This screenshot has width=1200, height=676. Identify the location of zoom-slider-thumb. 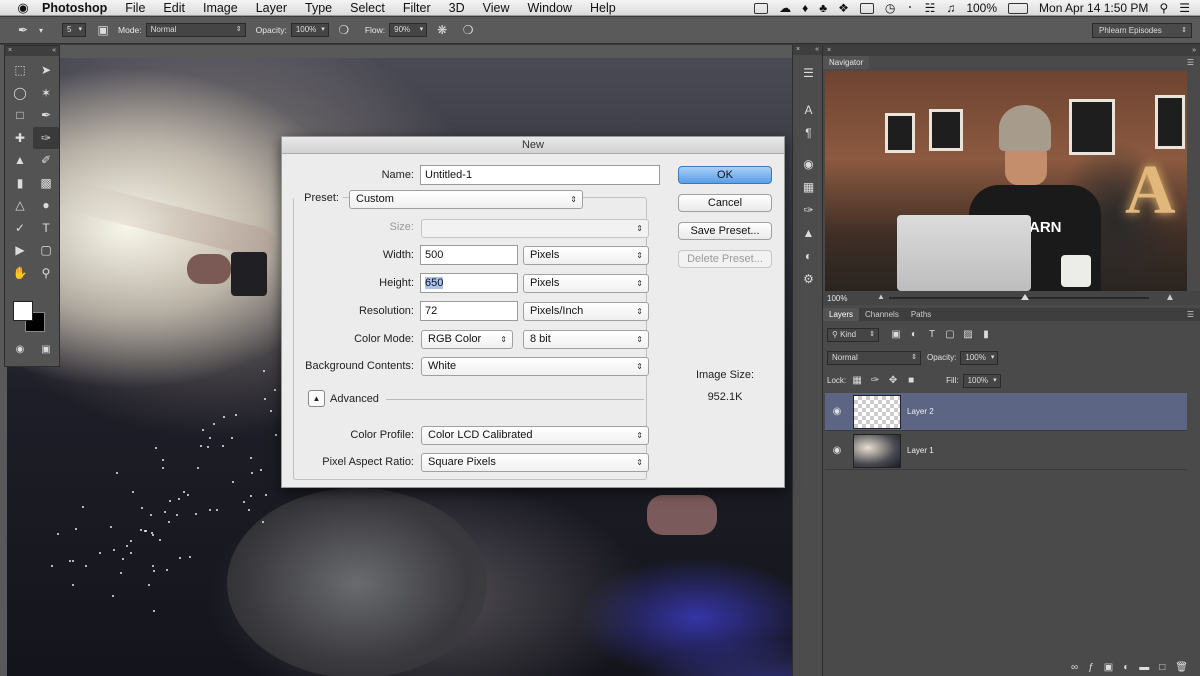
(1025, 297).